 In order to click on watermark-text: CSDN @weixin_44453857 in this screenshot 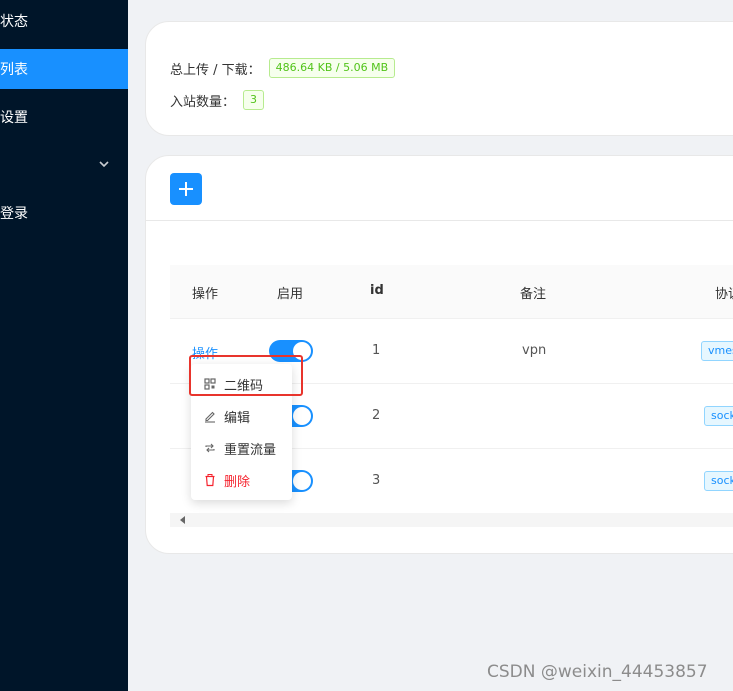, I will do `click(597, 672)`.